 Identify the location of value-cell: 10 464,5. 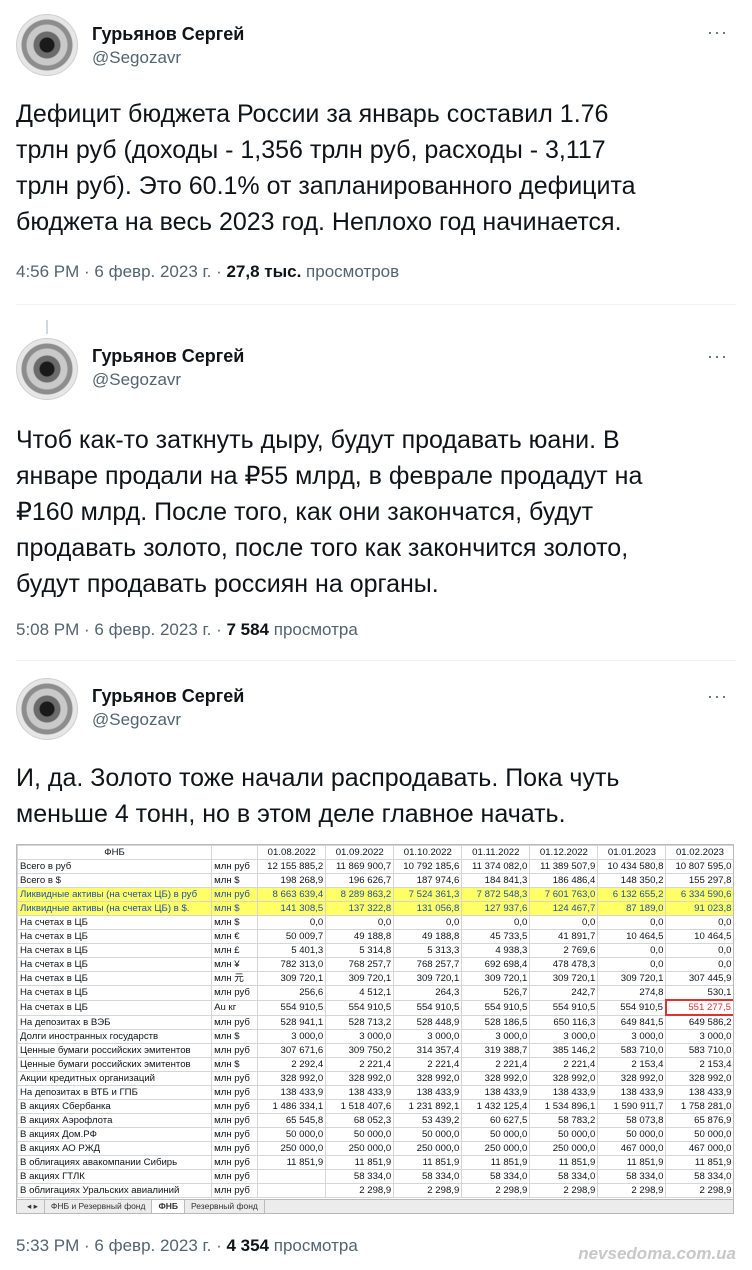
(699, 936).